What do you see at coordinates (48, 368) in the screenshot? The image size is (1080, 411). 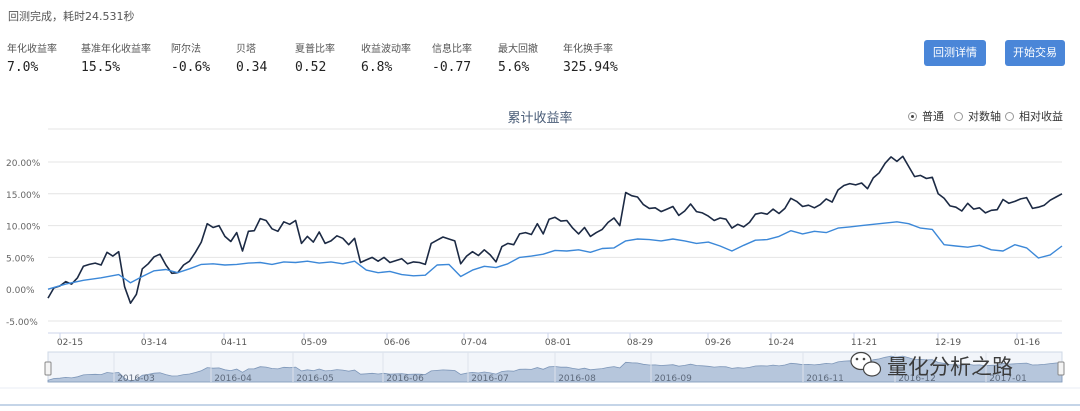 I see `navigator-left-handle` at bounding box center [48, 368].